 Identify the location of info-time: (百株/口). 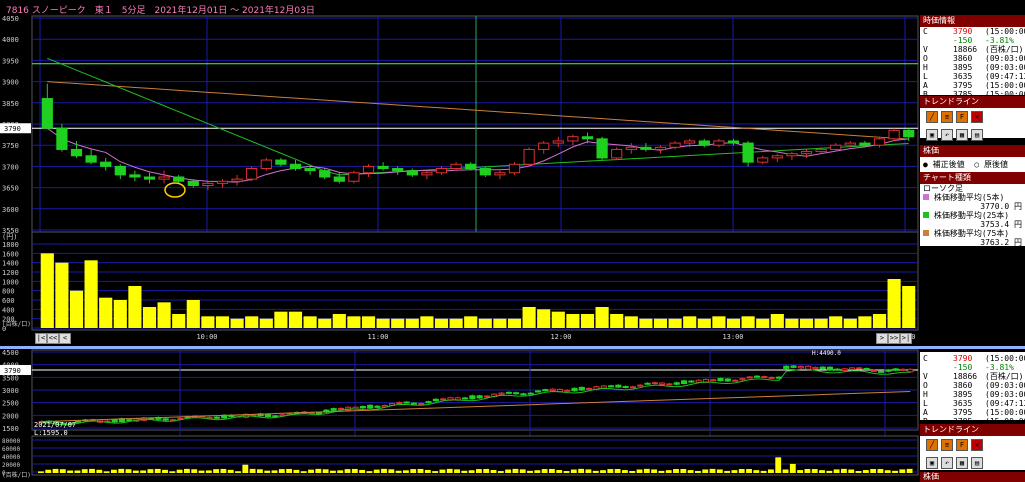
(1004, 49).